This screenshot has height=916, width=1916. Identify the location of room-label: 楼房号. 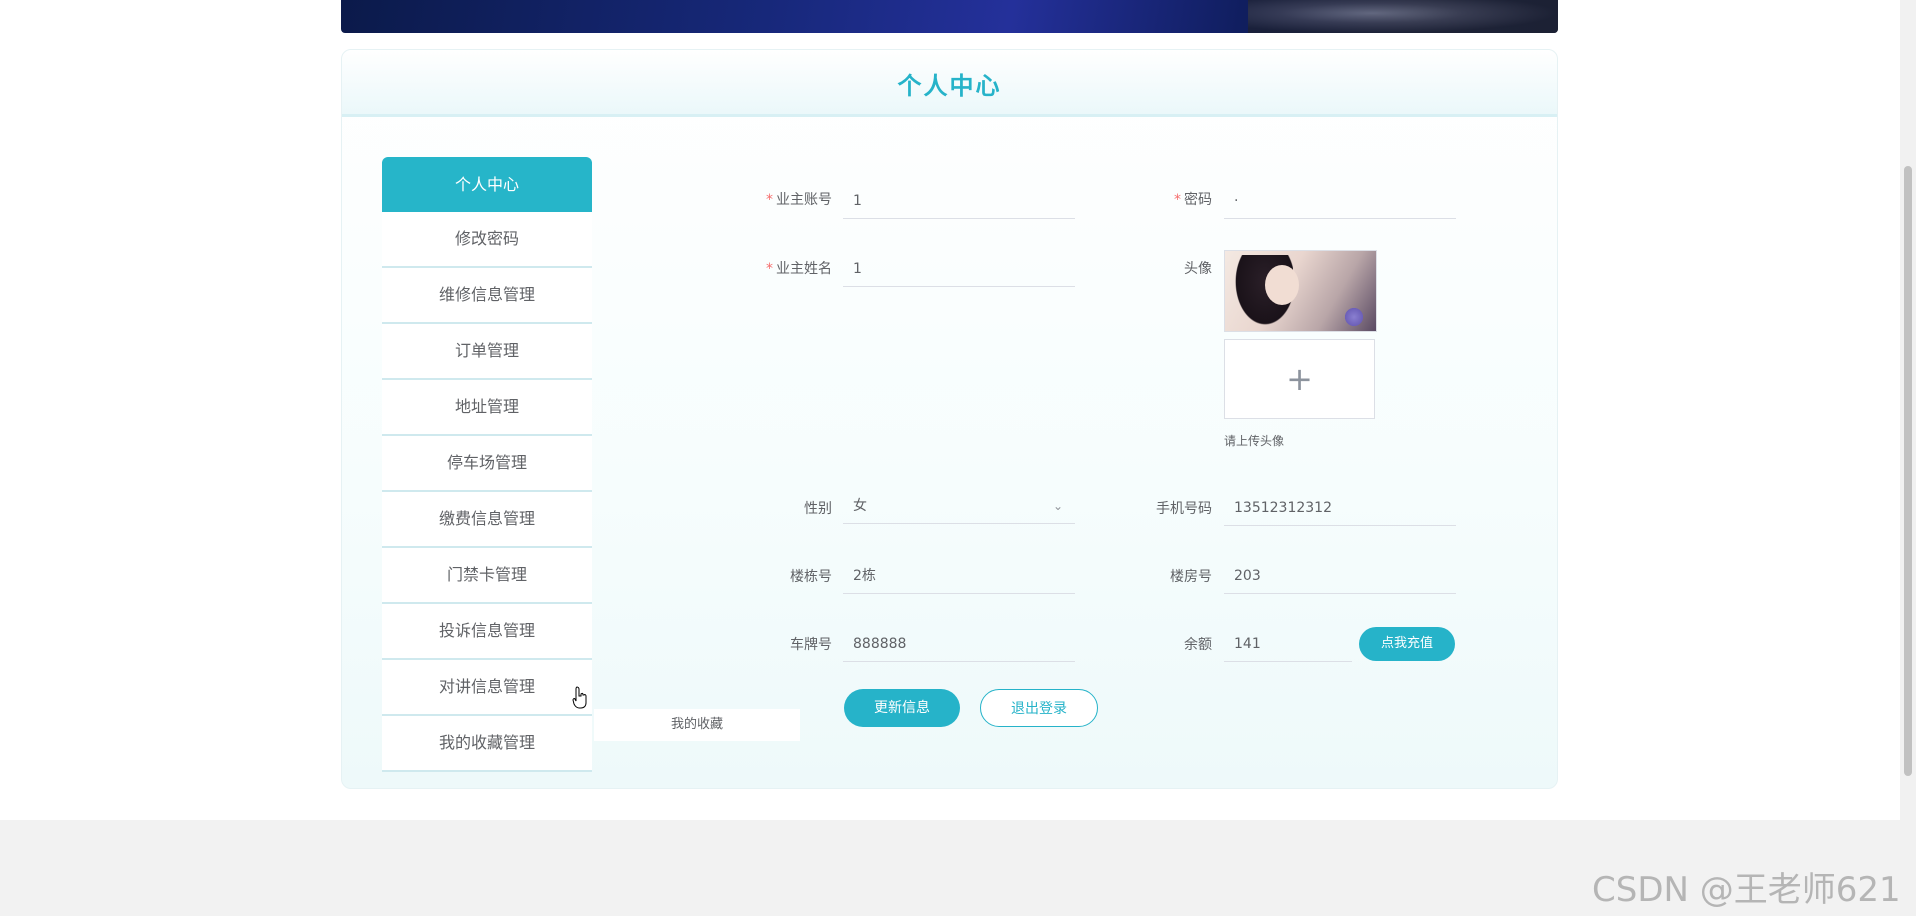
(1191, 577).